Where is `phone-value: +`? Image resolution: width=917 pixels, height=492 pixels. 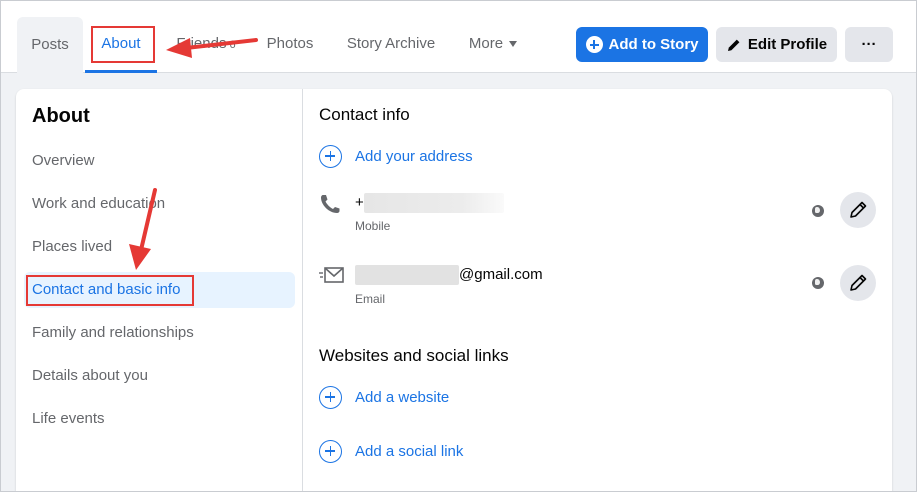
phone-value: + is located at coordinates (429, 203).